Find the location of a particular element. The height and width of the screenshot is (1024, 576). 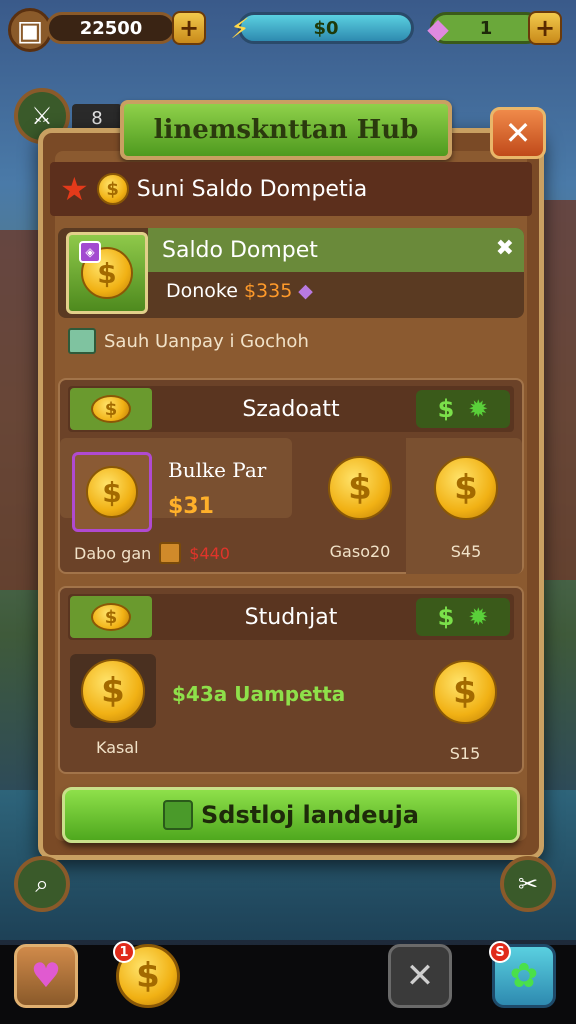

shop-button: ✿ S is located at coordinates (522, 974).